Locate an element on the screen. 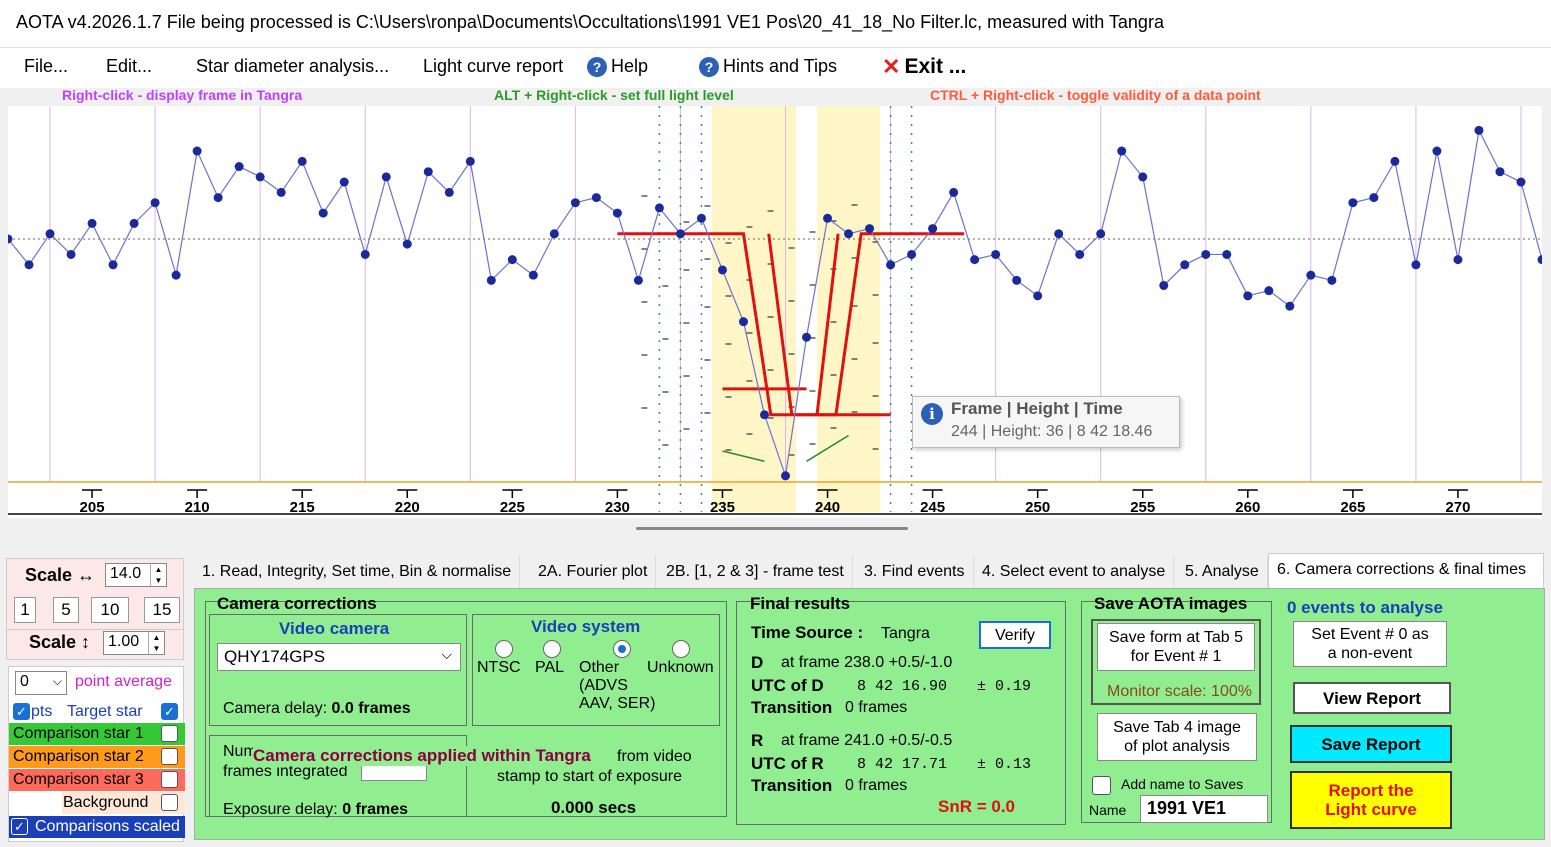 This screenshot has width=1551, height=847. tooltip-value: 244 | Height: 36 | 8 42 18.46 is located at coordinates (1052, 431).